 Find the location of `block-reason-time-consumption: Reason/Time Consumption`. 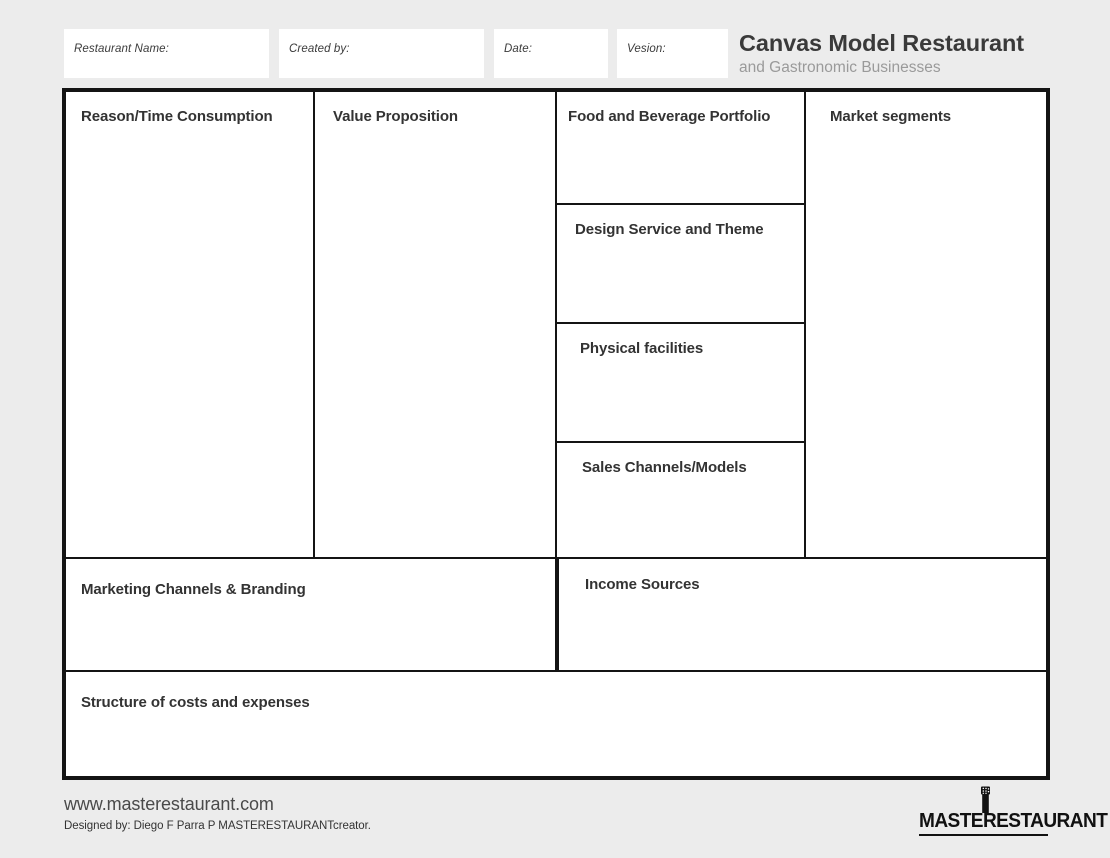

block-reason-time-consumption: Reason/Time Consumption is located at coordinates (189, 324).